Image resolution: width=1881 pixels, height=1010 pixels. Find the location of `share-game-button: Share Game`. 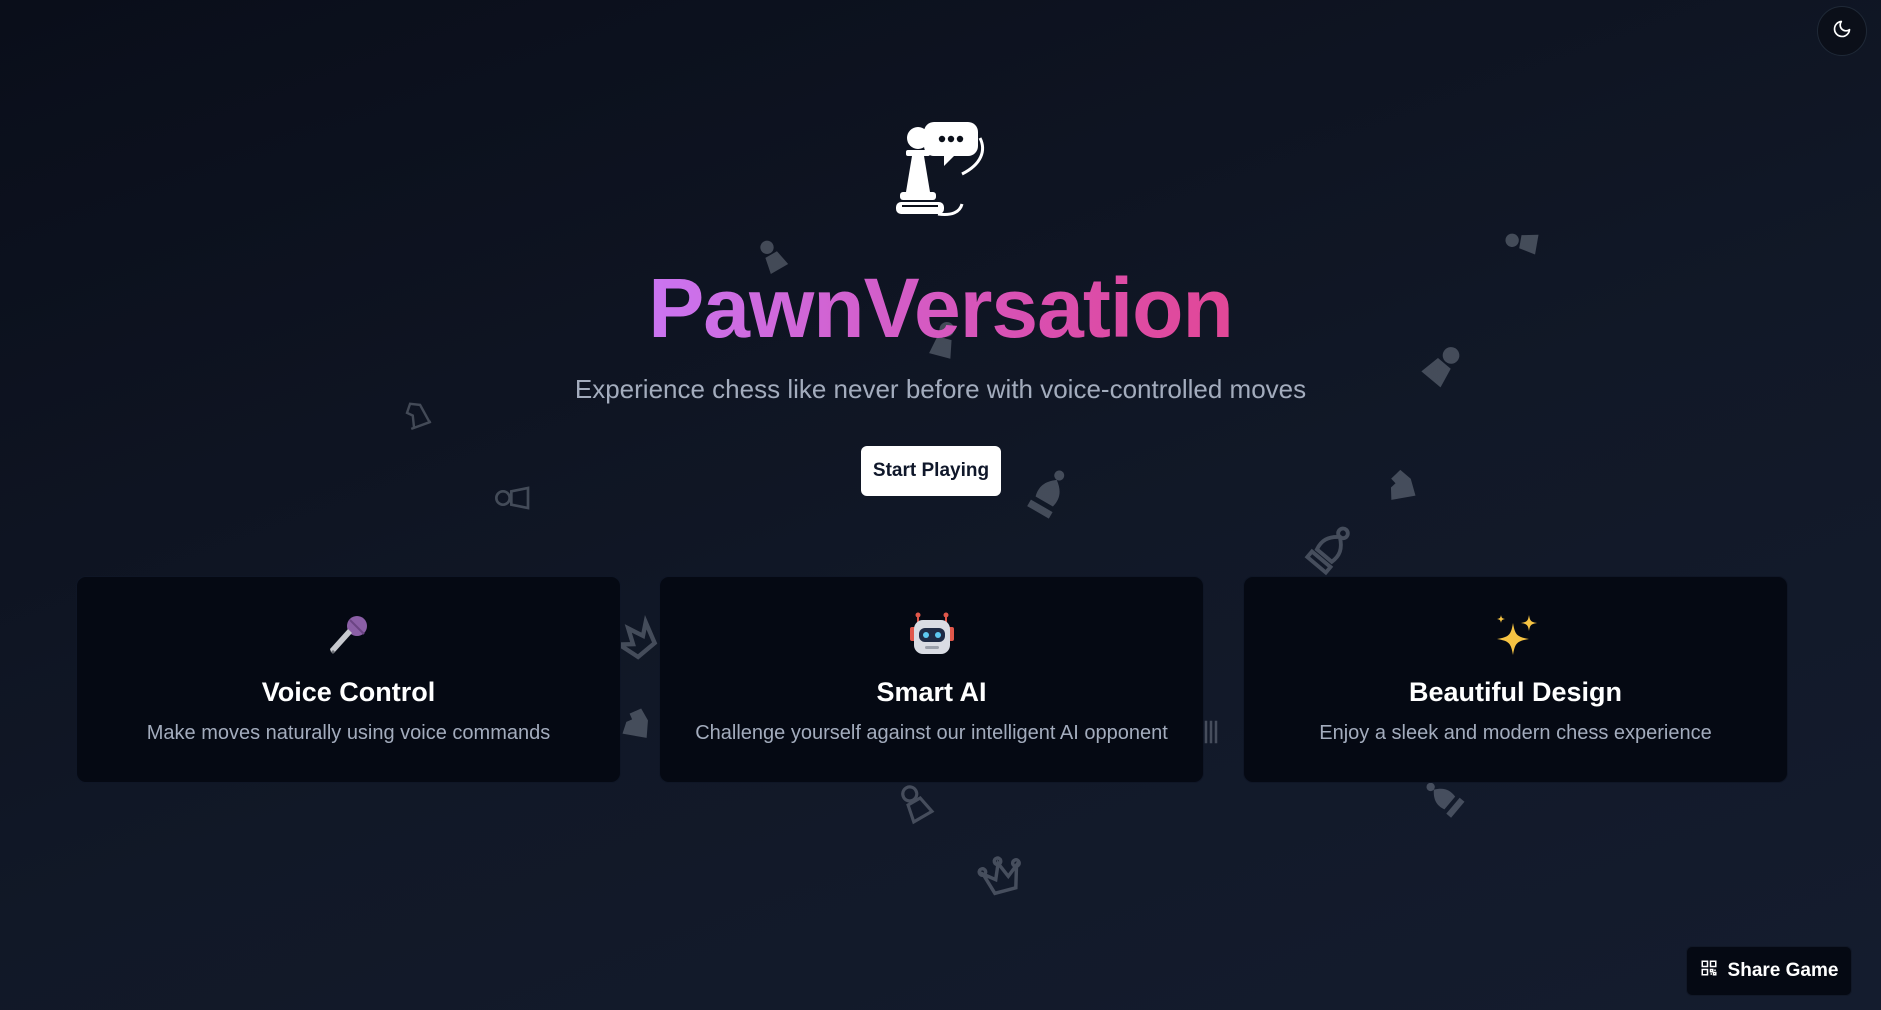

share-game-button: Share Game is located at coordinates (1769, 971).